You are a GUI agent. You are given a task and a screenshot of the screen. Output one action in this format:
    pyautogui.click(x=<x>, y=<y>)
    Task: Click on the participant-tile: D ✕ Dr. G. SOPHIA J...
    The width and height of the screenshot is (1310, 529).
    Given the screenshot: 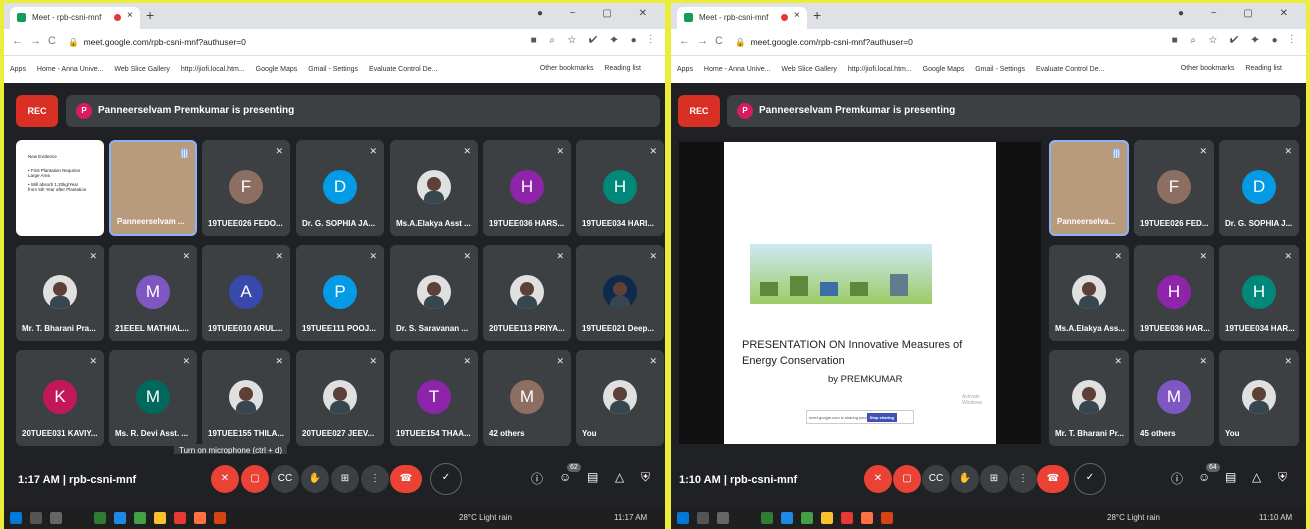 What is the action you would take?
    pyautogui.click(x=1259, y=188)
    